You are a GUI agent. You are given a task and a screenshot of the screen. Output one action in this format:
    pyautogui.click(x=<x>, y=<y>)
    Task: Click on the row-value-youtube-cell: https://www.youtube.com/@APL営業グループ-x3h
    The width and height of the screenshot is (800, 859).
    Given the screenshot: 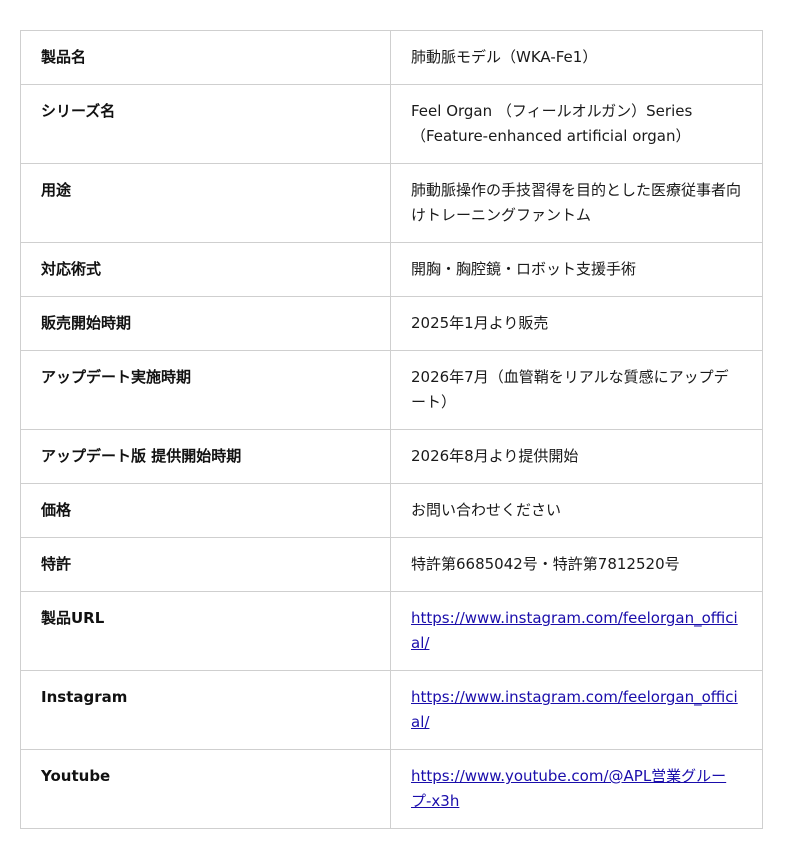 What is the action you would take?
    pyautogui.click(x=576, y=789)
    